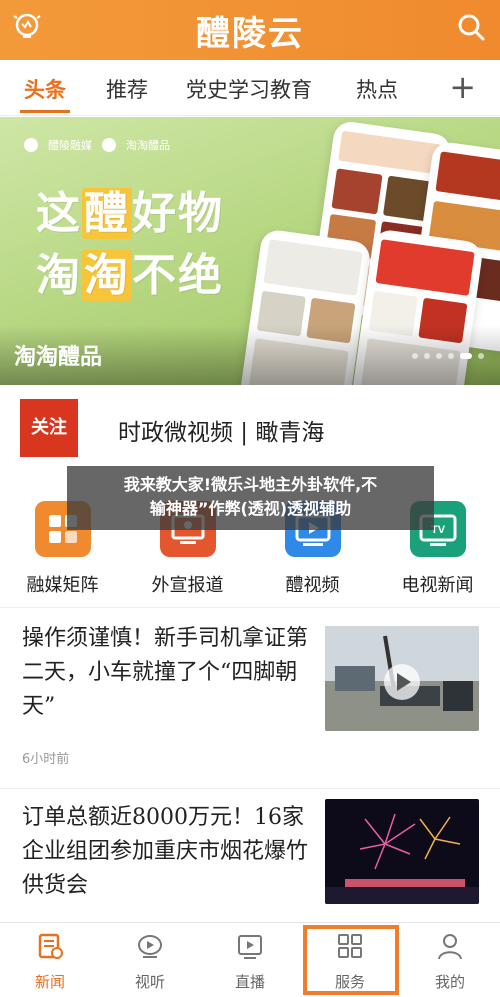 The height and width of the screenshot is (997, 500). I want to click on news-title: 订单总额近8000万元！16家企业组团参加重庆市烟花爆竹供货会, so click(167, 852).